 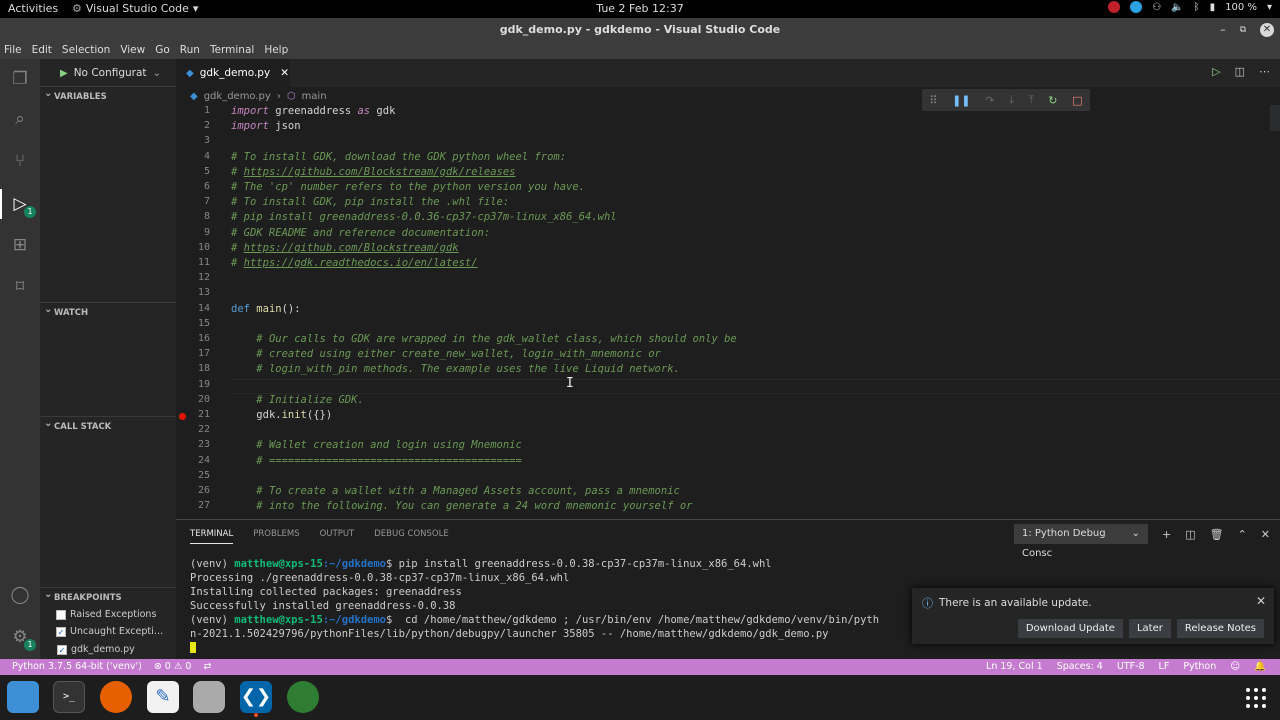 I want to click on volume-icon: 🔈, so click(x=1177, y=7).